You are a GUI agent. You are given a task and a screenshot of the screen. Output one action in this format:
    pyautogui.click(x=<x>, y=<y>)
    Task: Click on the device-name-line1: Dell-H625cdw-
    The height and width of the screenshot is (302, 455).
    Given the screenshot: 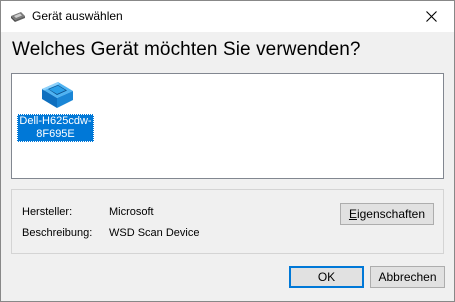 What is the action you would take?
    pyautogui.click(x=55, y=121)
    